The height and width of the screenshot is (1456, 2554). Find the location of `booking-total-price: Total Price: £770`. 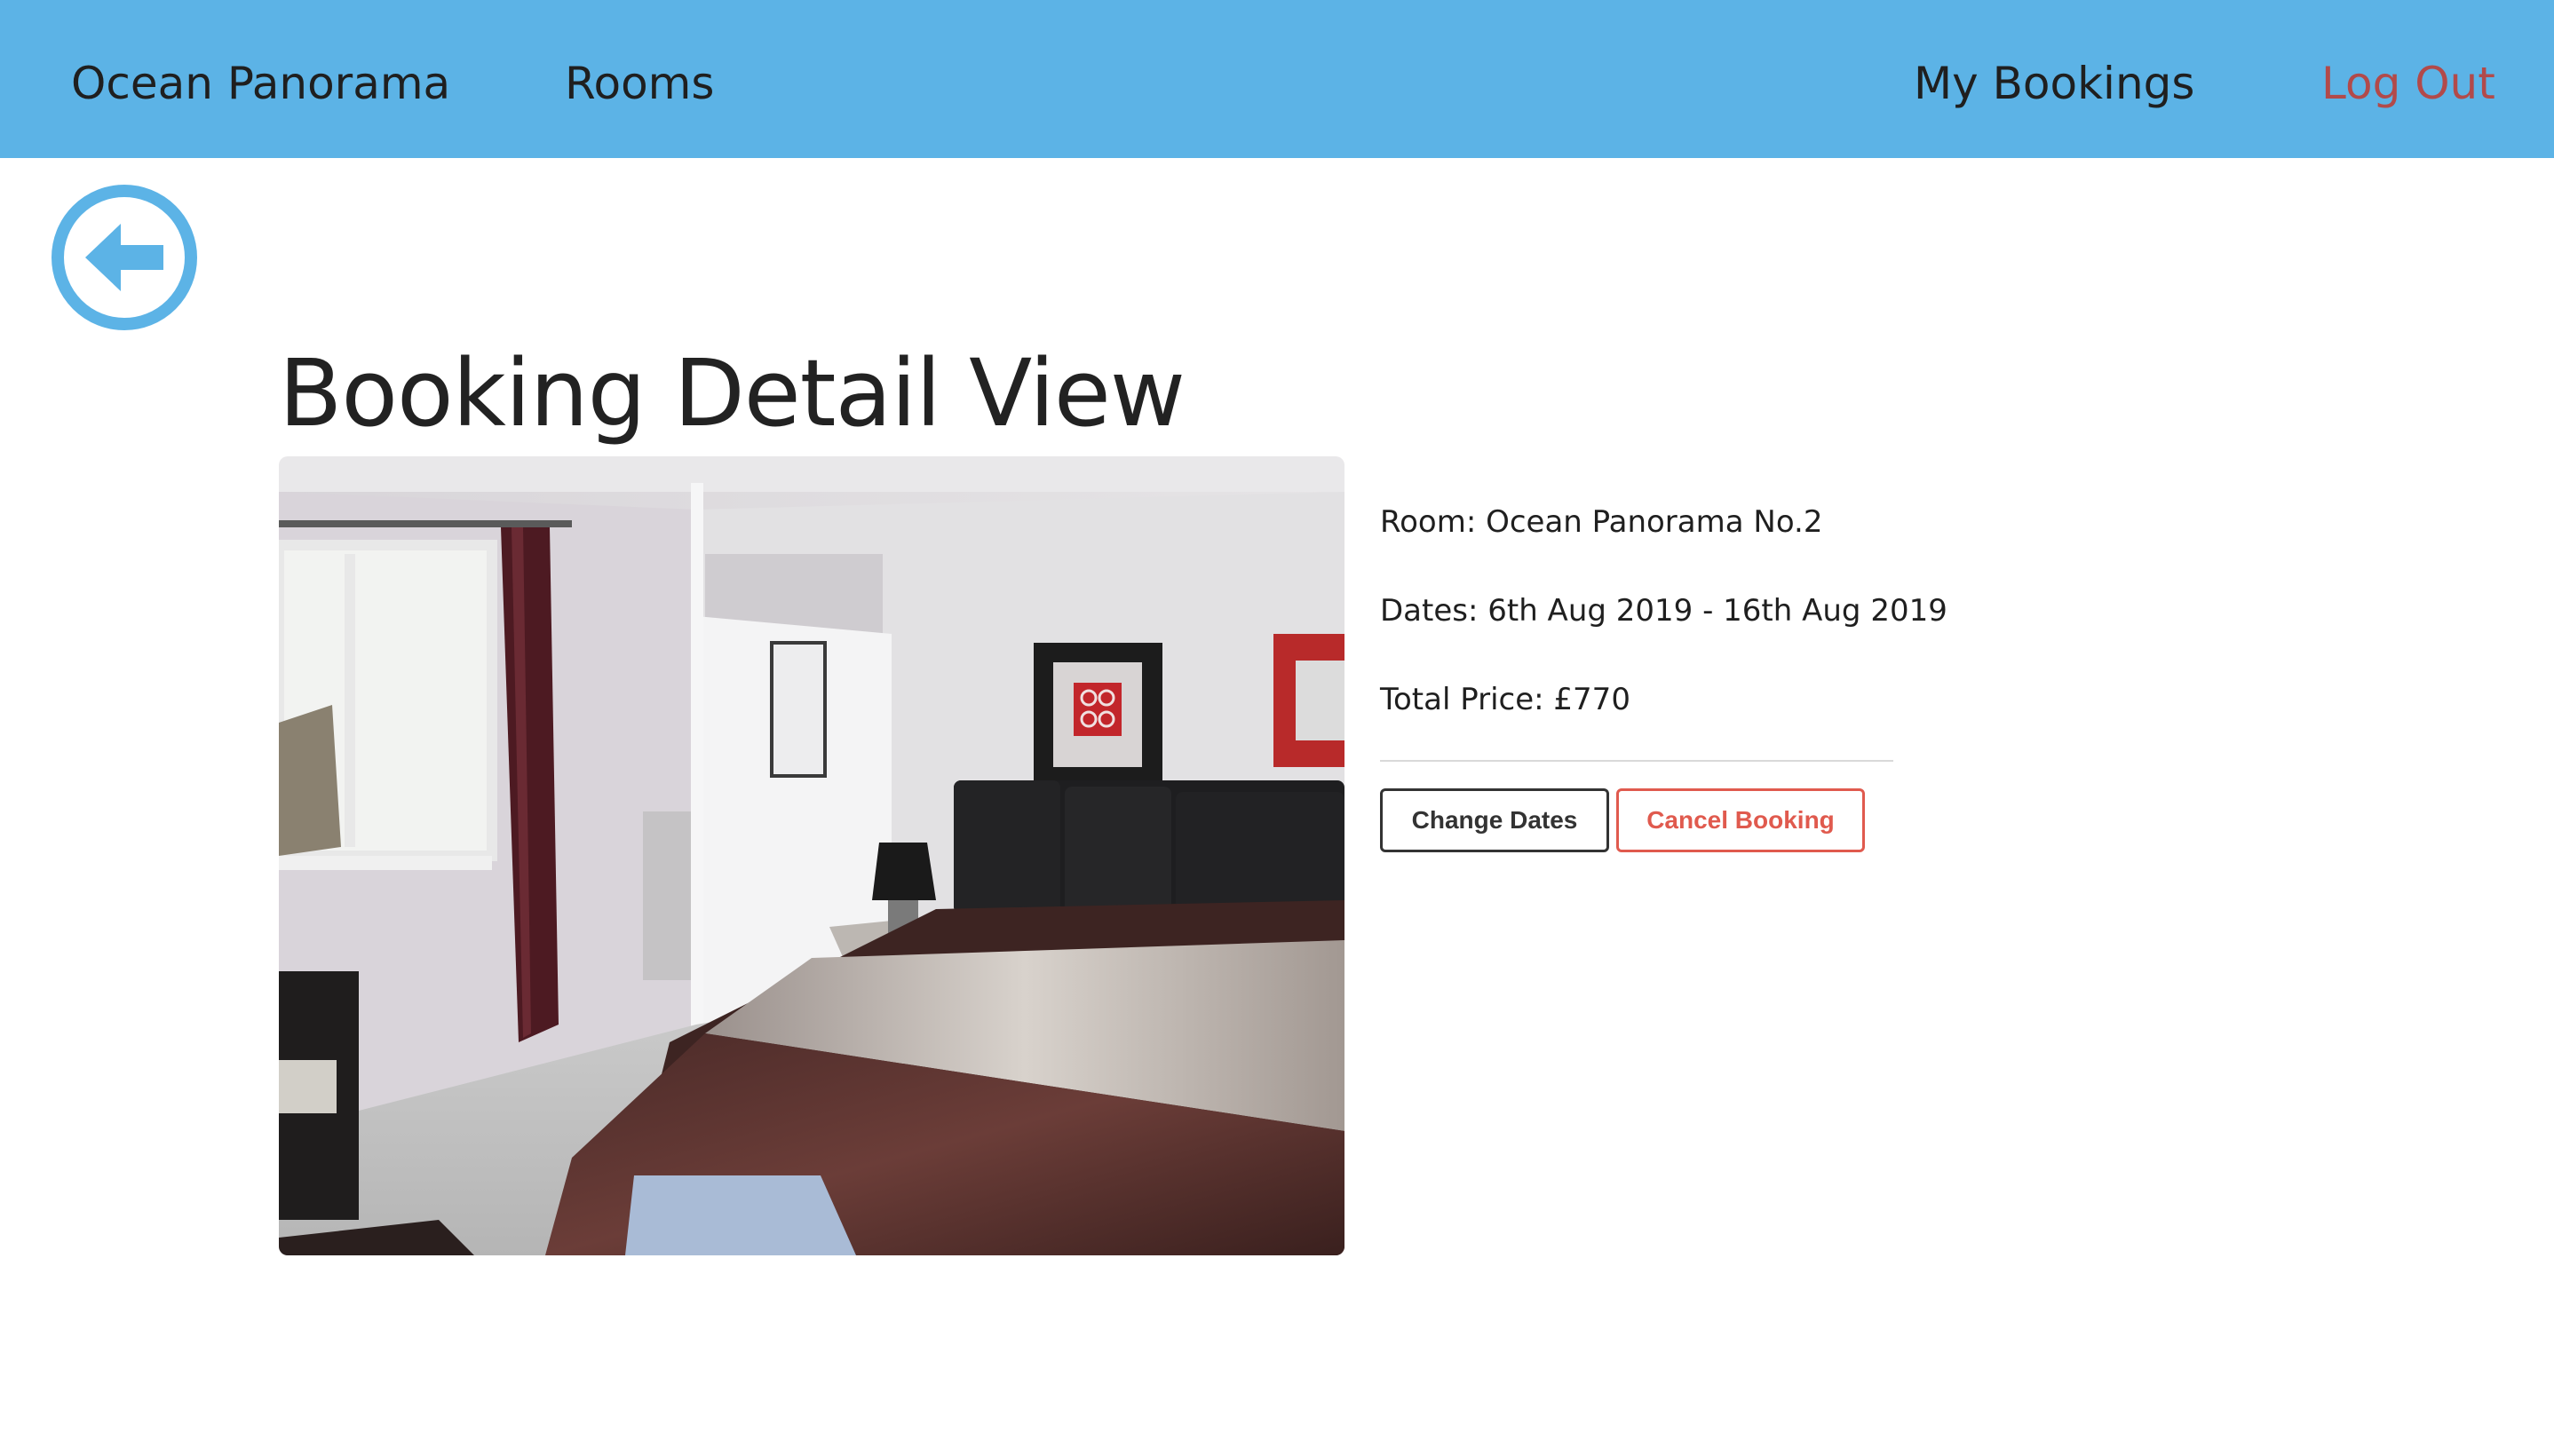

booking-total-price: Total Price: £770 is located at coordinates (1505, 699).